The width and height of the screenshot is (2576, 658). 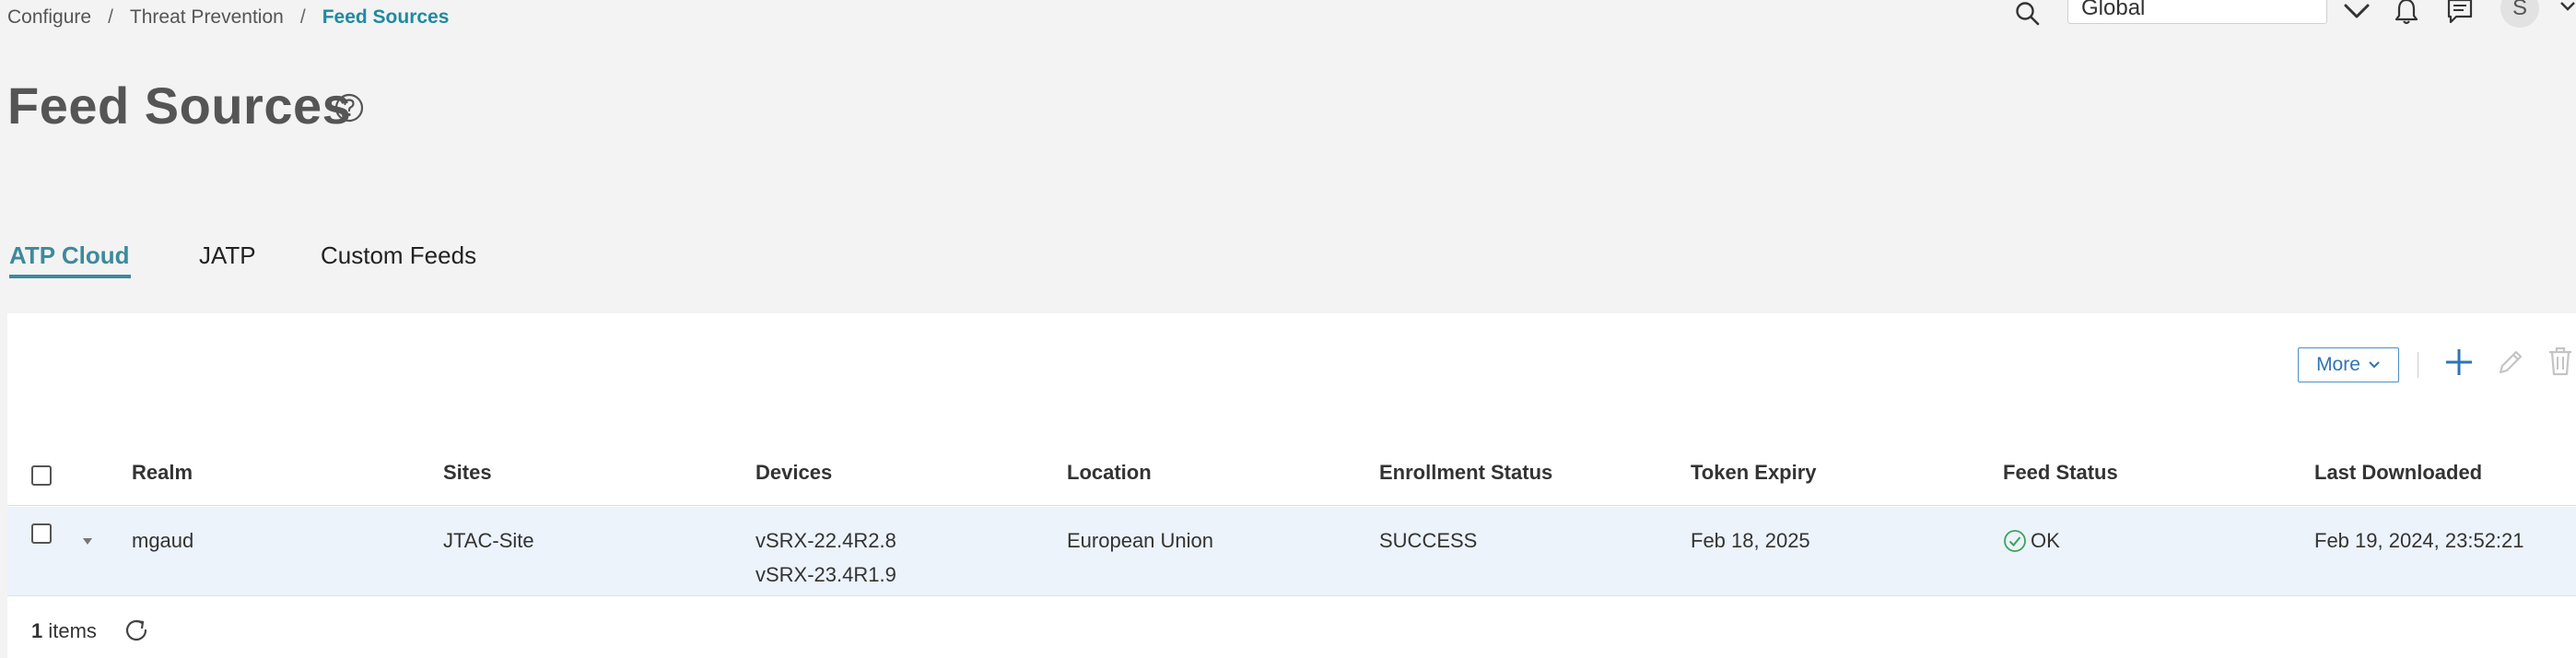 What do you see at coordinates (41, 533) in the screenshot?
I see `row-checkbox` at bounding box center [41, 533].